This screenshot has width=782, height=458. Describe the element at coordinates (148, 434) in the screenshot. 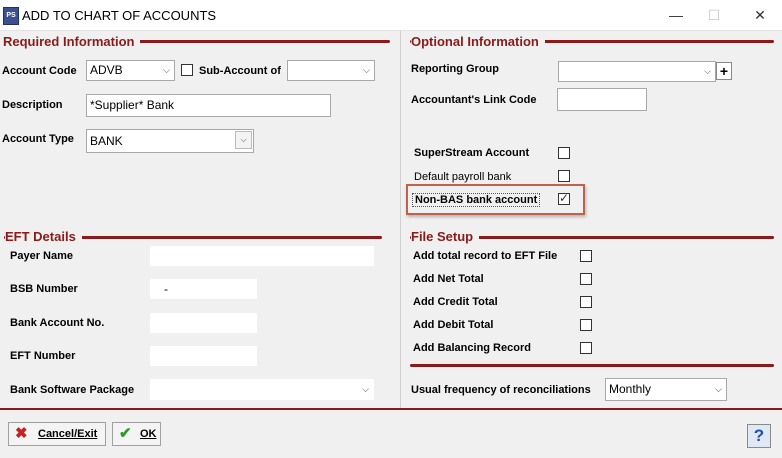

I see `ok-label: OK` at that location.